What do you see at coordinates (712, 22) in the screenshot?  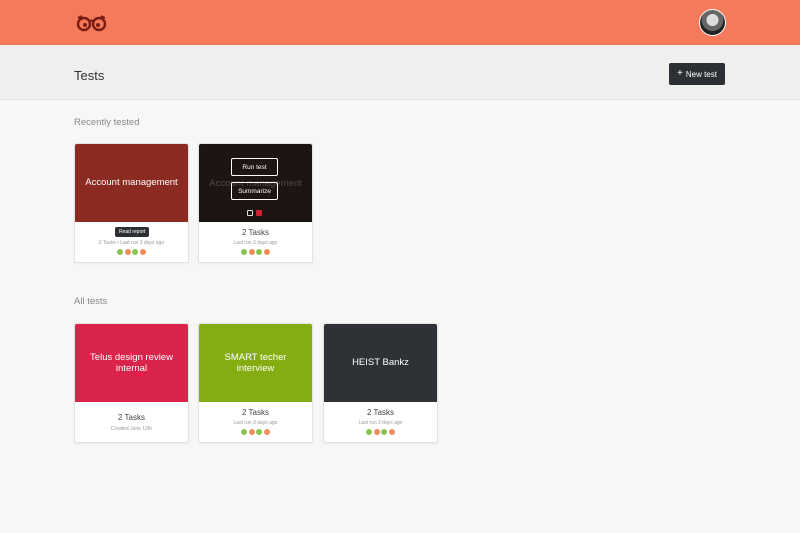 I see `user-avatar` at bounding box center [712, 22].